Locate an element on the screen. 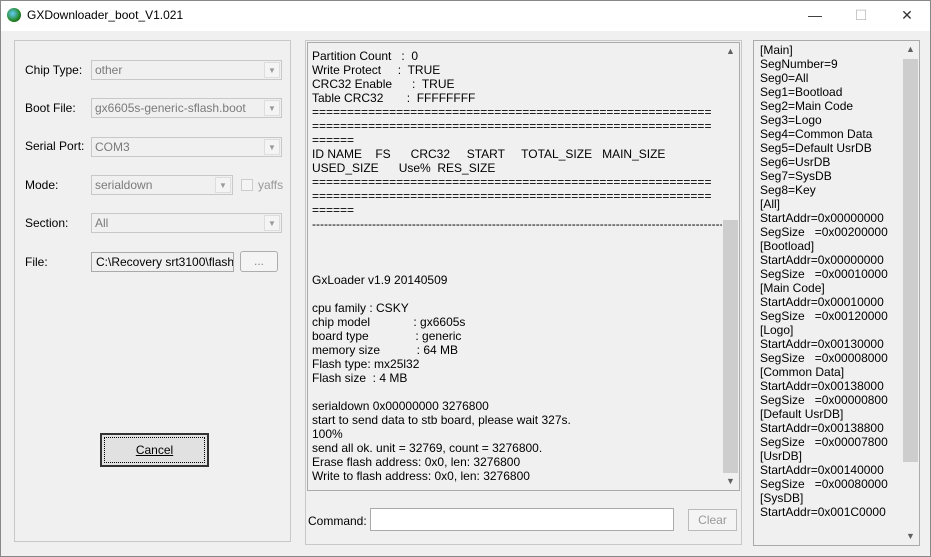 Image resolution: width=931 pixels, height=557 pixels. text-line: Flash size : 4 MB is located at coordinates (360, 378).